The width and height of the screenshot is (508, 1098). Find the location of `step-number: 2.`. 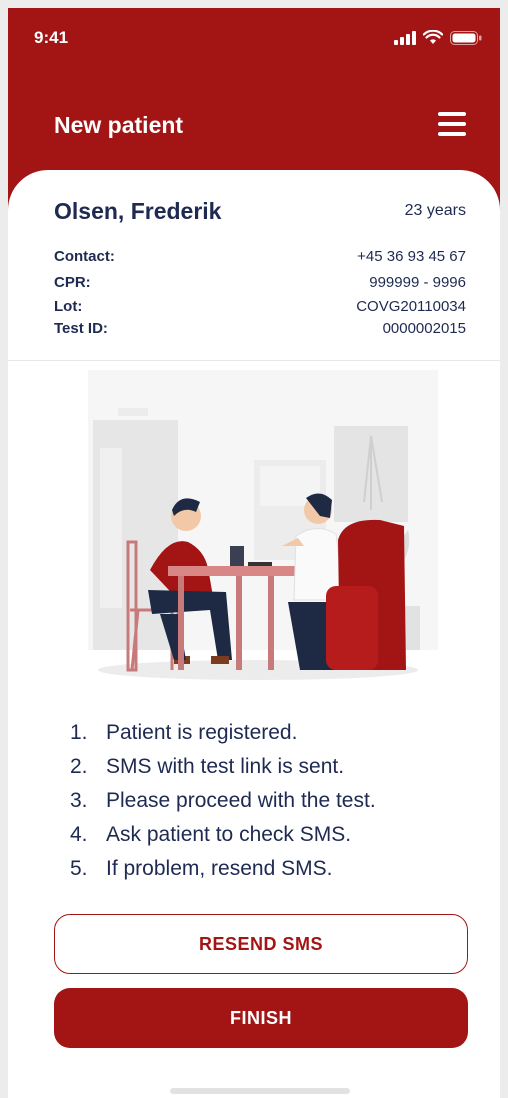

step-number: 2. is located at coordinates (79, 766).